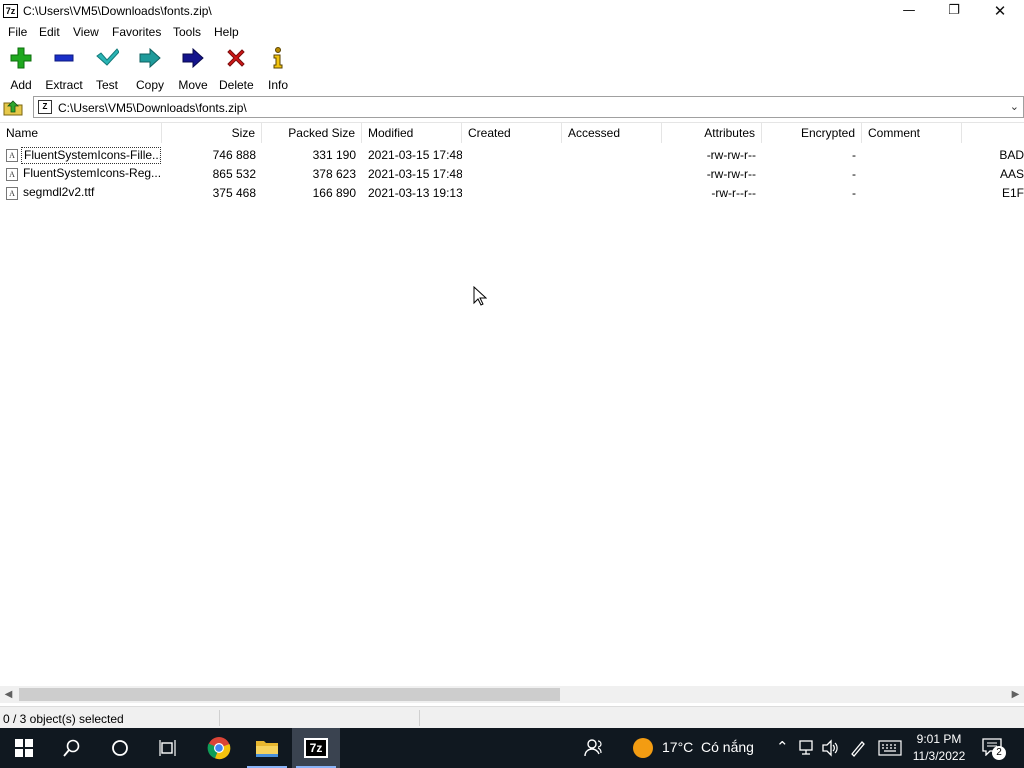 This screenshot has width=1024, height=768. What do you see at coordinates (64, 58) in the screenshot?
I see `minus-icon` at bounding box center [64, 58].